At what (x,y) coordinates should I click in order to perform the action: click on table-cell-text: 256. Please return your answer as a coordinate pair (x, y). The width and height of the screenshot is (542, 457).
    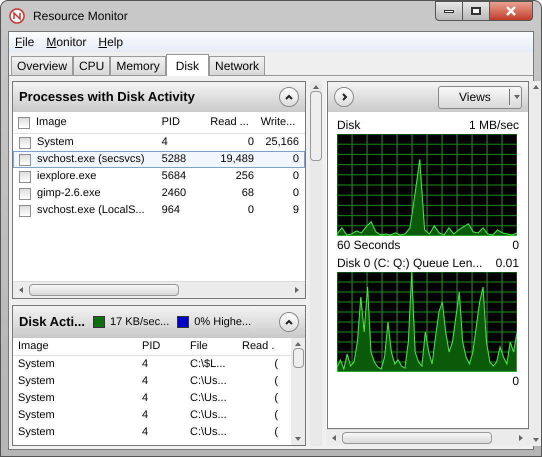
    Looking at the image, I should click on (244, 176).